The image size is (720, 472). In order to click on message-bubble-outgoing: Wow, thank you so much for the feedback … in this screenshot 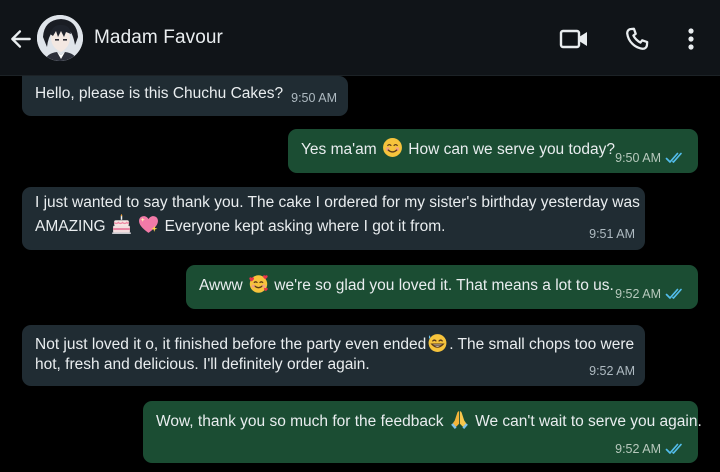, I will do `click(422, 432)`.